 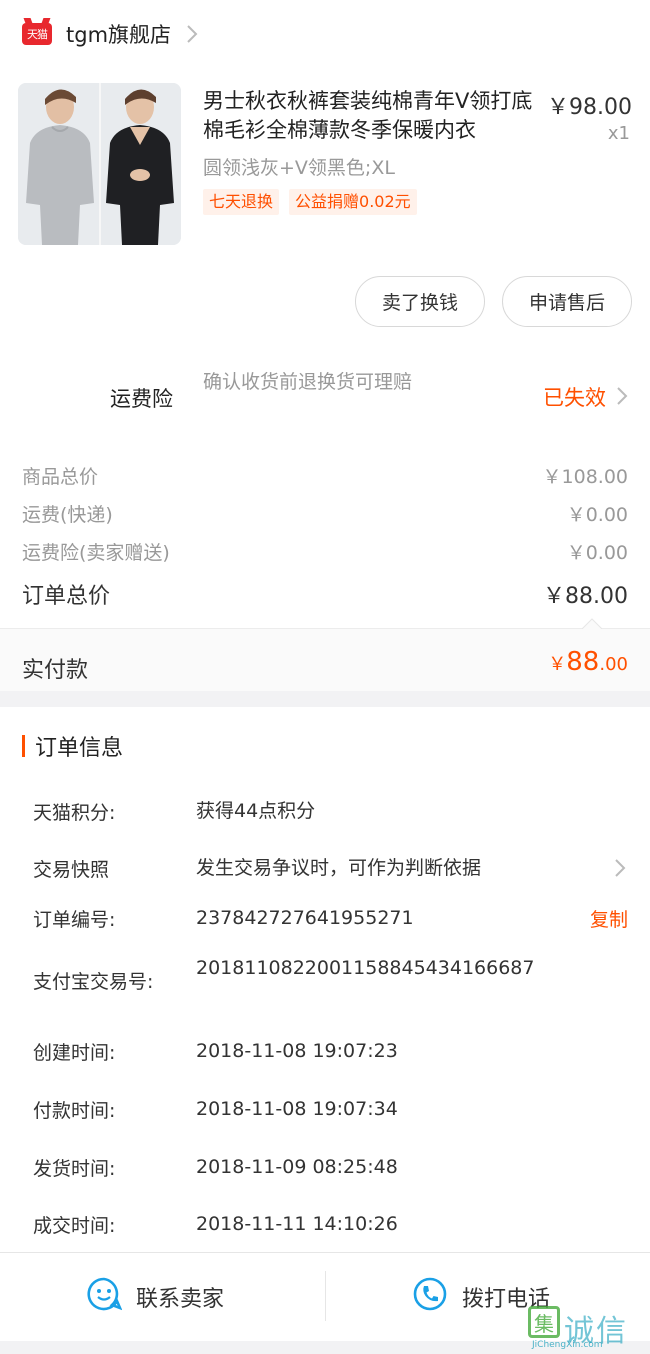 What do you see at coordinates (567, 301) in the screenshot?
I see `after-sale-button: 申请售后` at bounding box center [567, 301].